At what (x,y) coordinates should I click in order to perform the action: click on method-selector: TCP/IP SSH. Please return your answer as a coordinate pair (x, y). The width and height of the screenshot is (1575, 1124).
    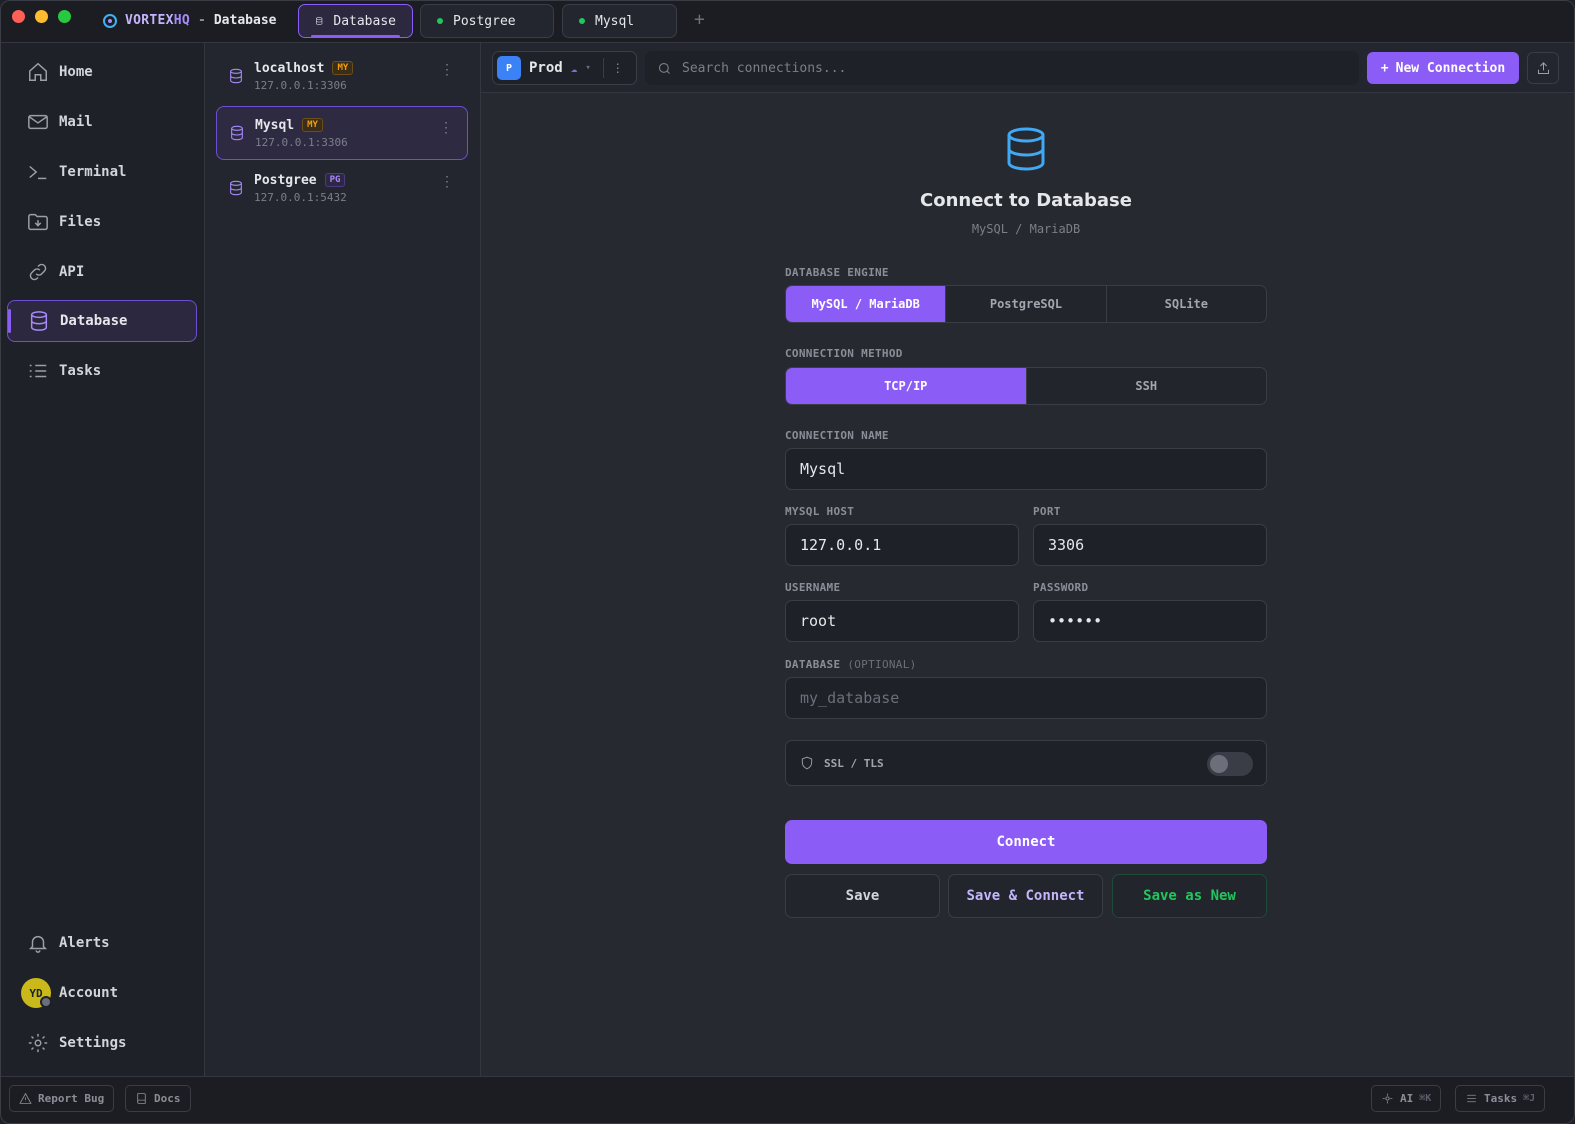
    Looking at the image, I should click on (1026, 386).